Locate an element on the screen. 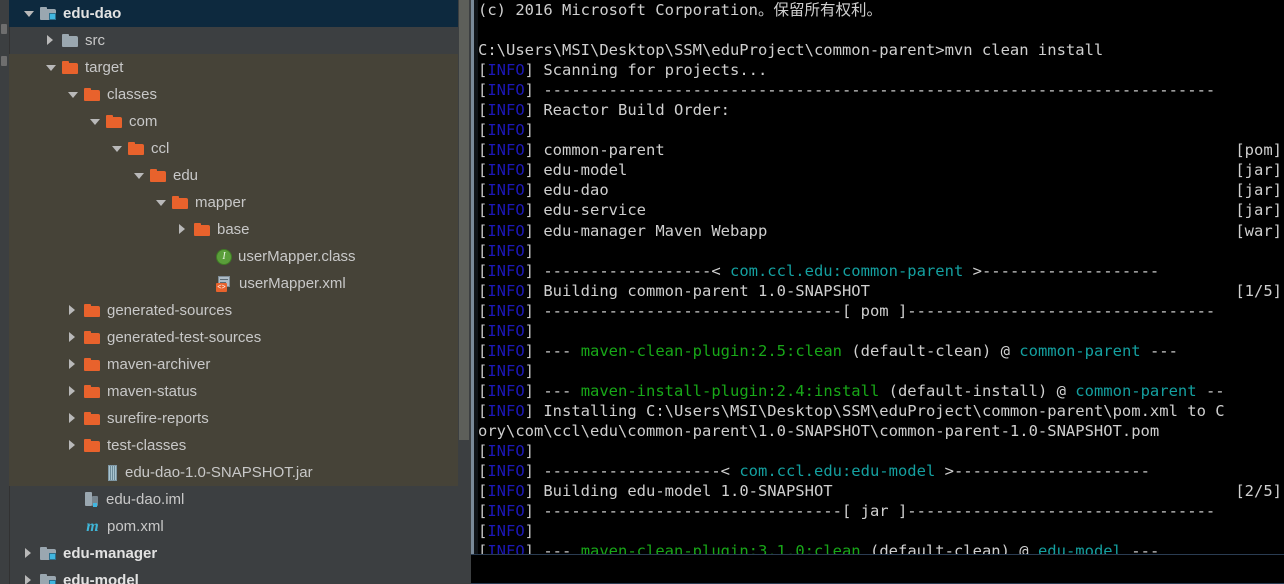 The height and width of the screenshot is (584, 1284). module-icon is located at coordinates (48, 553).